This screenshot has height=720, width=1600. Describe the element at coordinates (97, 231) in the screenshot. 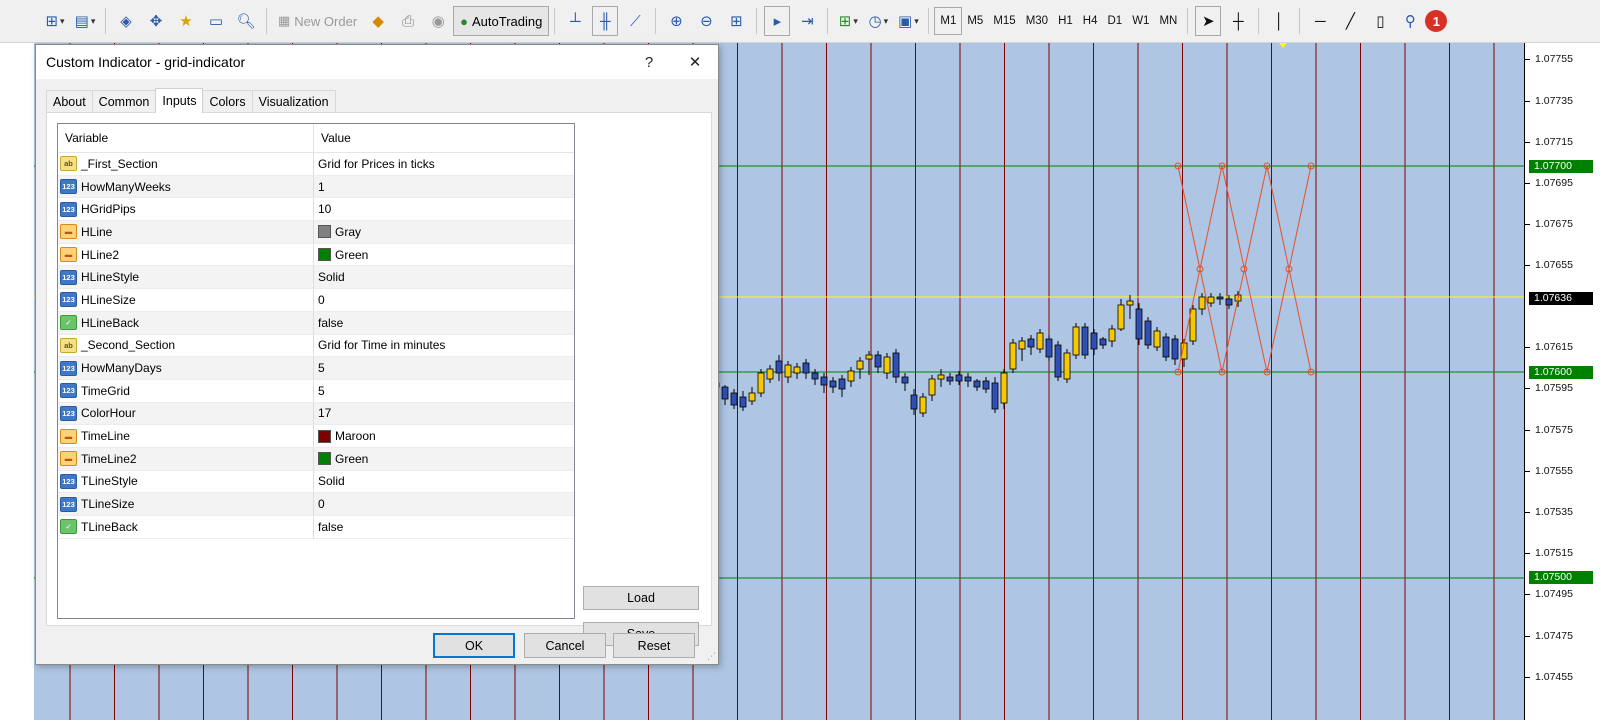

I see `variable-name: HLine` at that location.